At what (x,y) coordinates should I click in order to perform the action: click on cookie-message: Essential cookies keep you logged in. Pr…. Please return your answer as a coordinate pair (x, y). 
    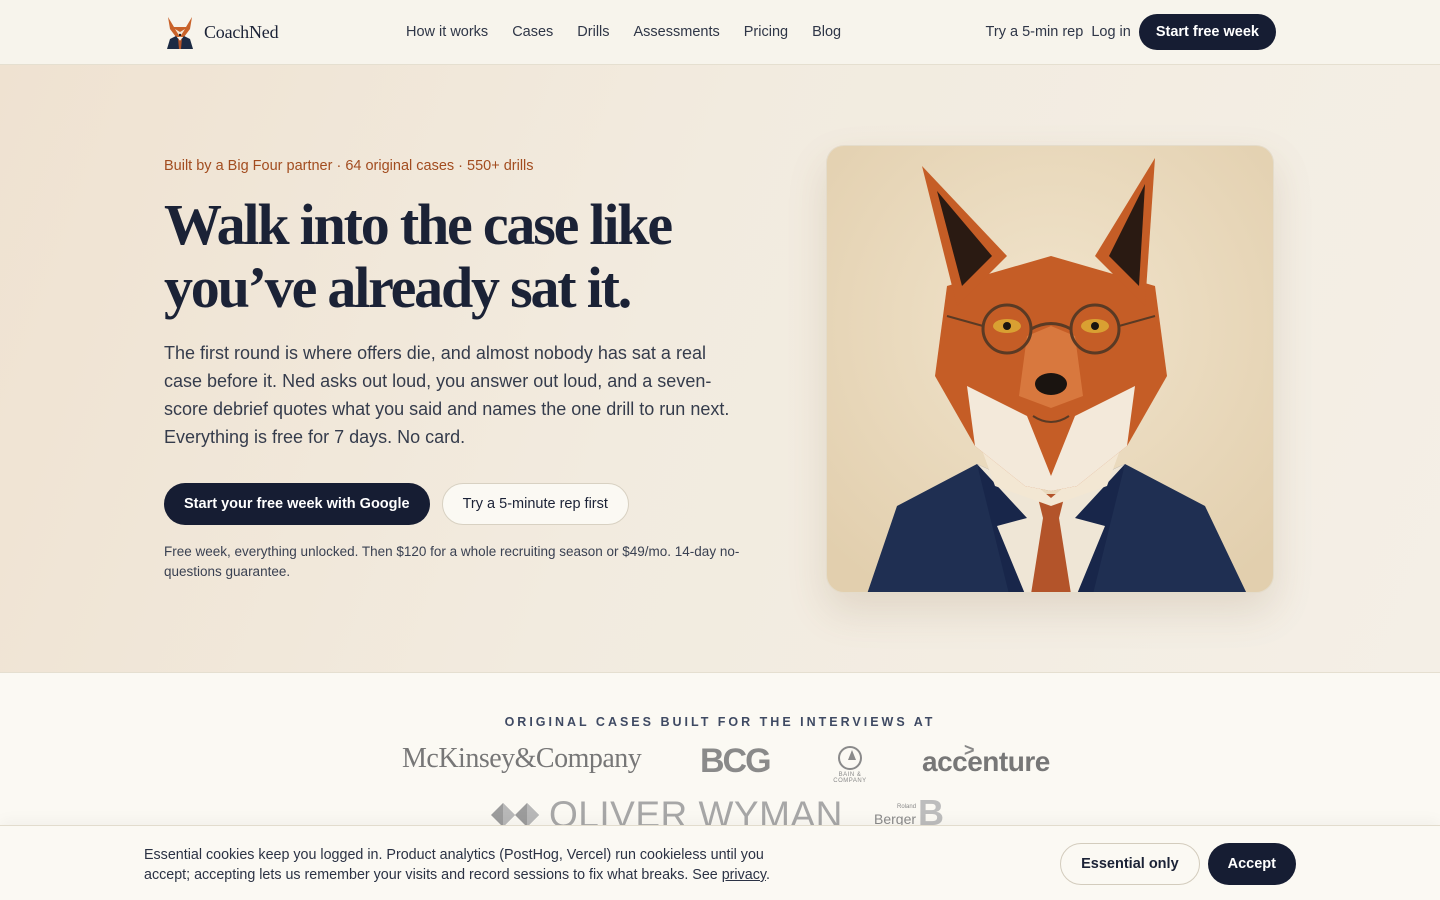
    Looking at the image, I should click on (474, 865).